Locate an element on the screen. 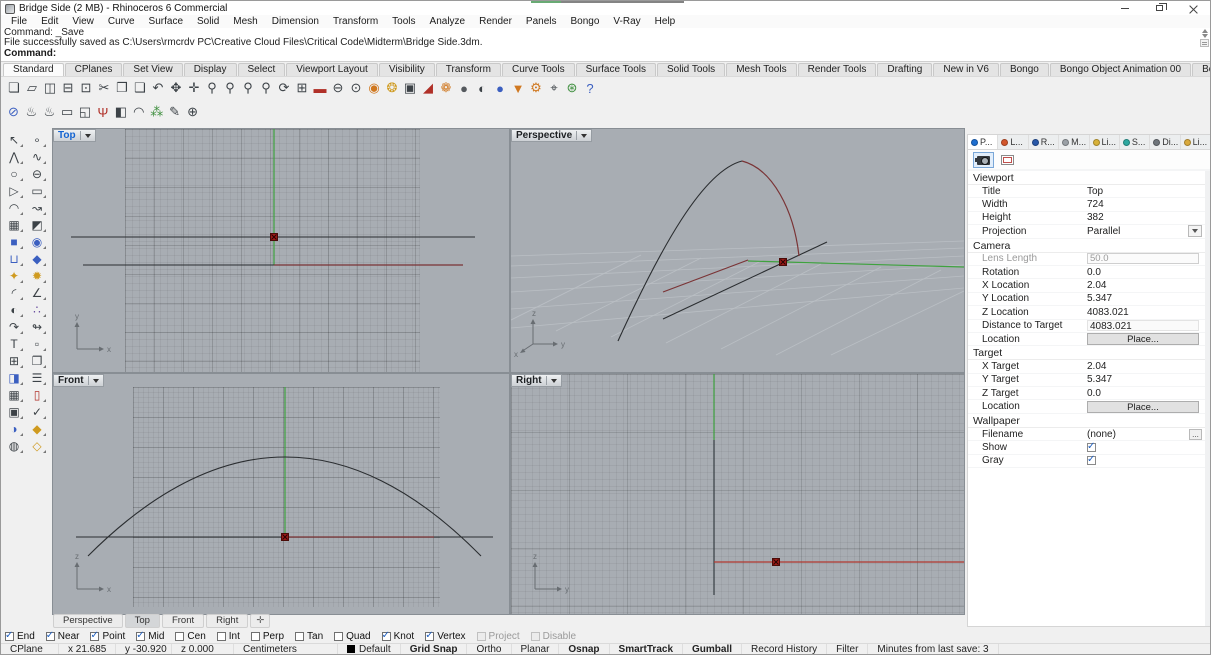  z-location-value: 4083.021 is located at coordinates (1146, 312).